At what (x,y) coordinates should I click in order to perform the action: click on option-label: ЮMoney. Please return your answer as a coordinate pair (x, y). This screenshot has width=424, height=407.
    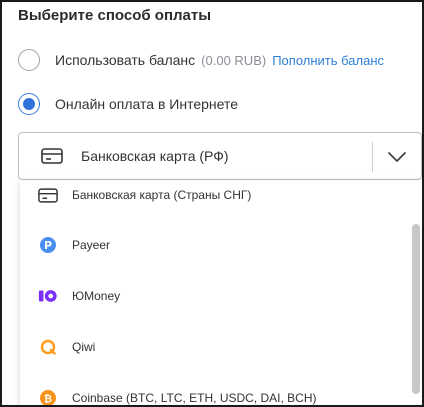
    Looking at the image, I should click on (96, 296).